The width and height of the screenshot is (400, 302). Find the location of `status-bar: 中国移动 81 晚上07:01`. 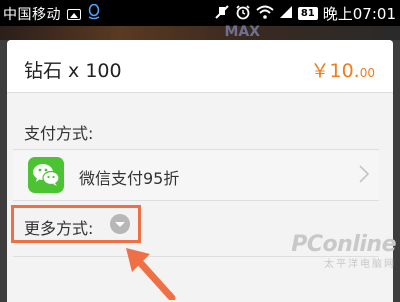

status-bar: 中国移动 81 晚上07:01 is located at coordinates (200, 13).